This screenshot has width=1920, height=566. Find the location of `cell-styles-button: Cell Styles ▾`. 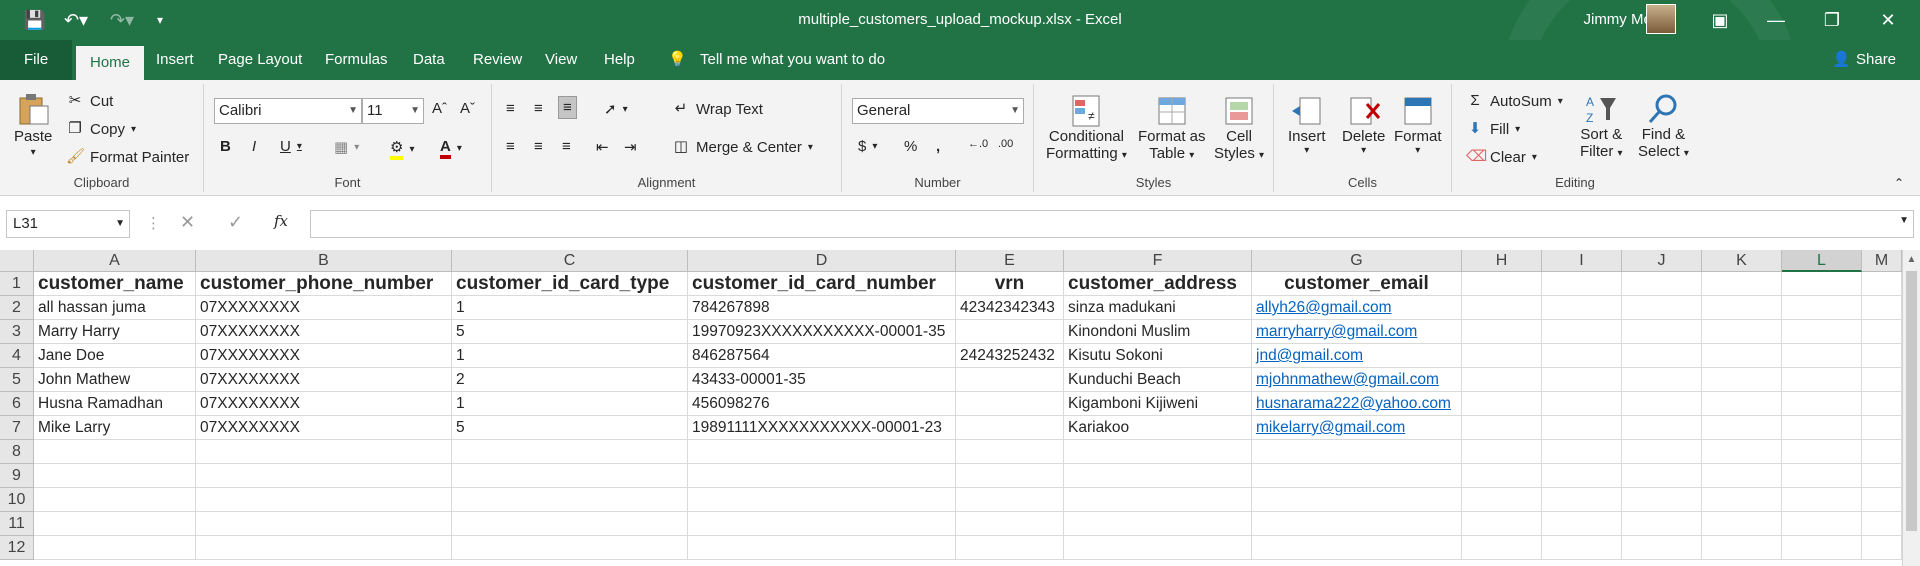

cell-styles-button: Cell Styles ▾ is located at coordinates (1239, 128).